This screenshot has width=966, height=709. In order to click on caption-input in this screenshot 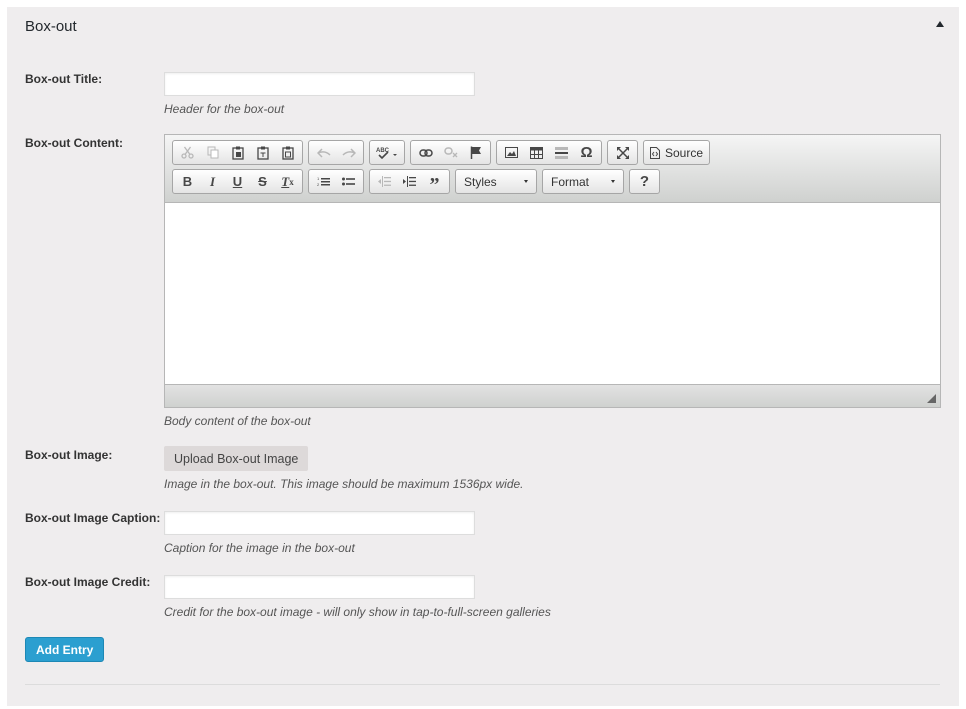, I will do `click(319, 523)`.